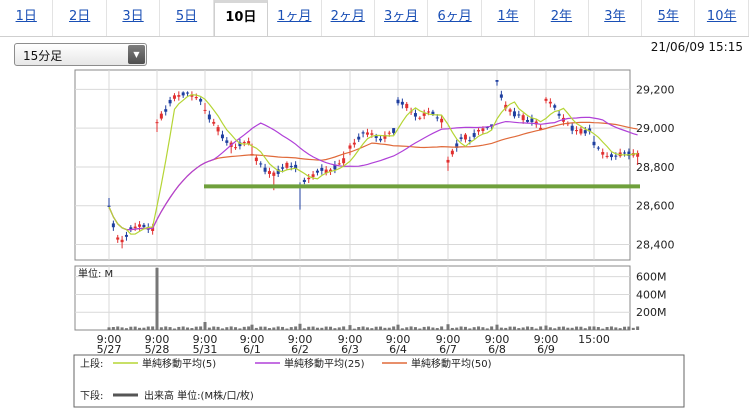  I want to click on x-tick-date: 5/31, so click(205, 349).